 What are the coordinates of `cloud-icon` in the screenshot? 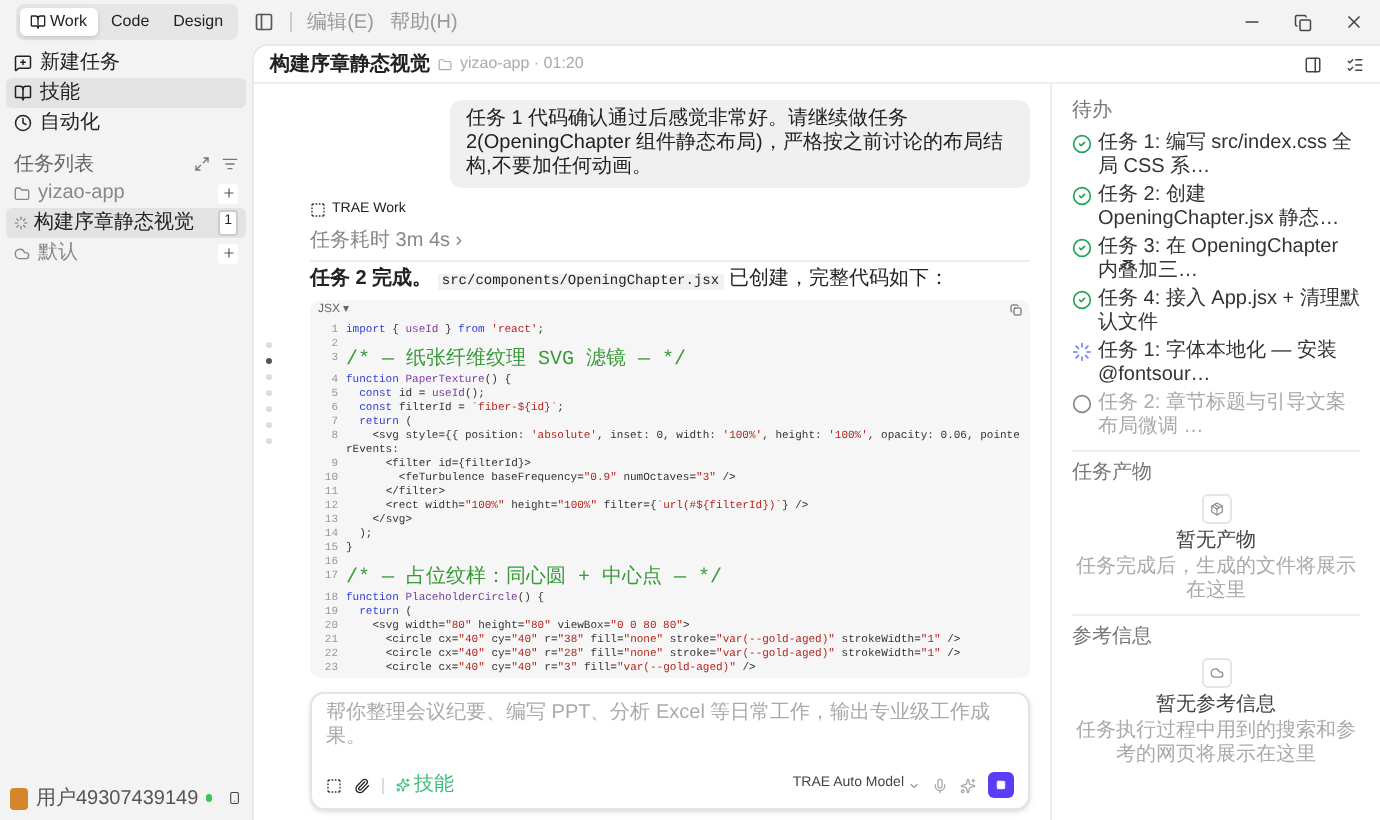 It's located at (22, 253).